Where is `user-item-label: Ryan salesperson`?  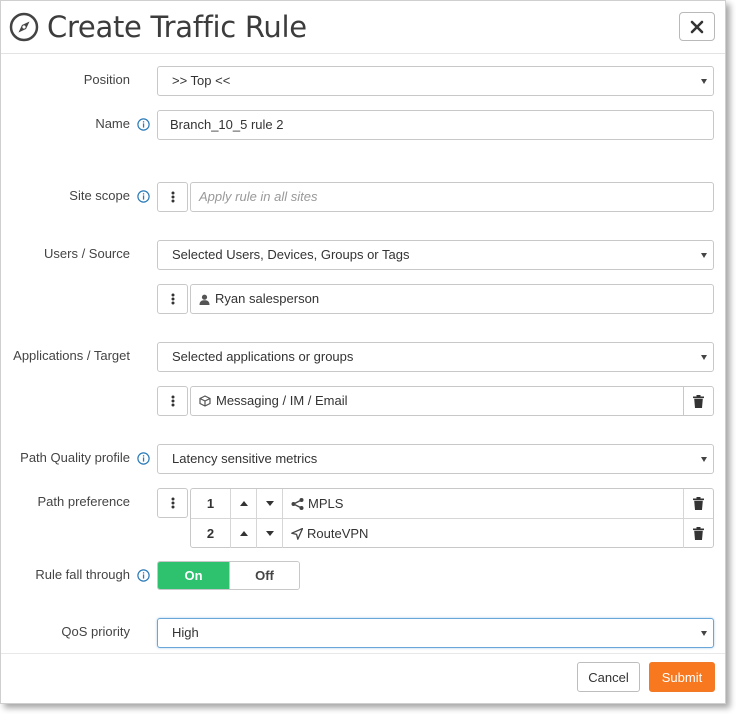 user-item-label: Ryan salesperson is located at coordinates (267, 298).